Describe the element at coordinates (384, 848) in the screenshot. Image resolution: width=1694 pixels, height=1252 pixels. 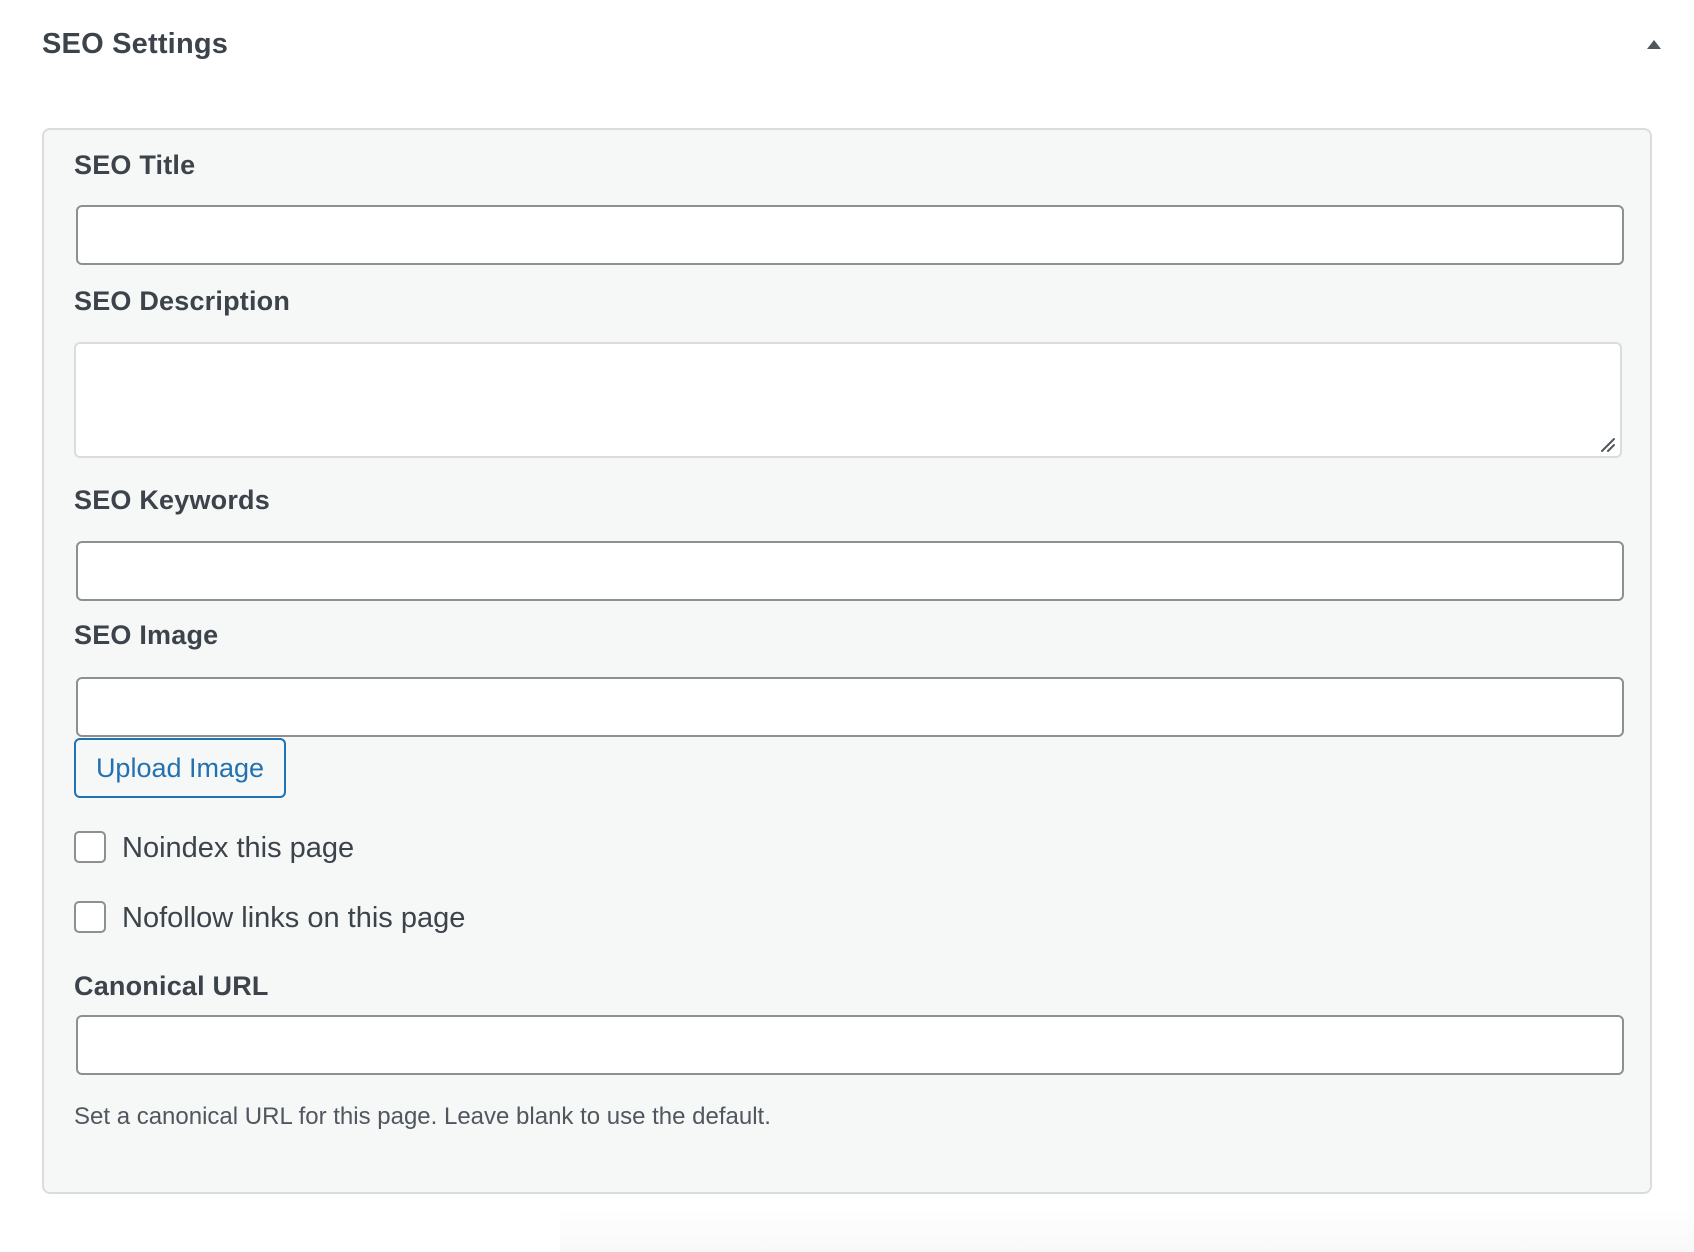
I see `noindex-checkbox-row: Noindex this page` at that location.